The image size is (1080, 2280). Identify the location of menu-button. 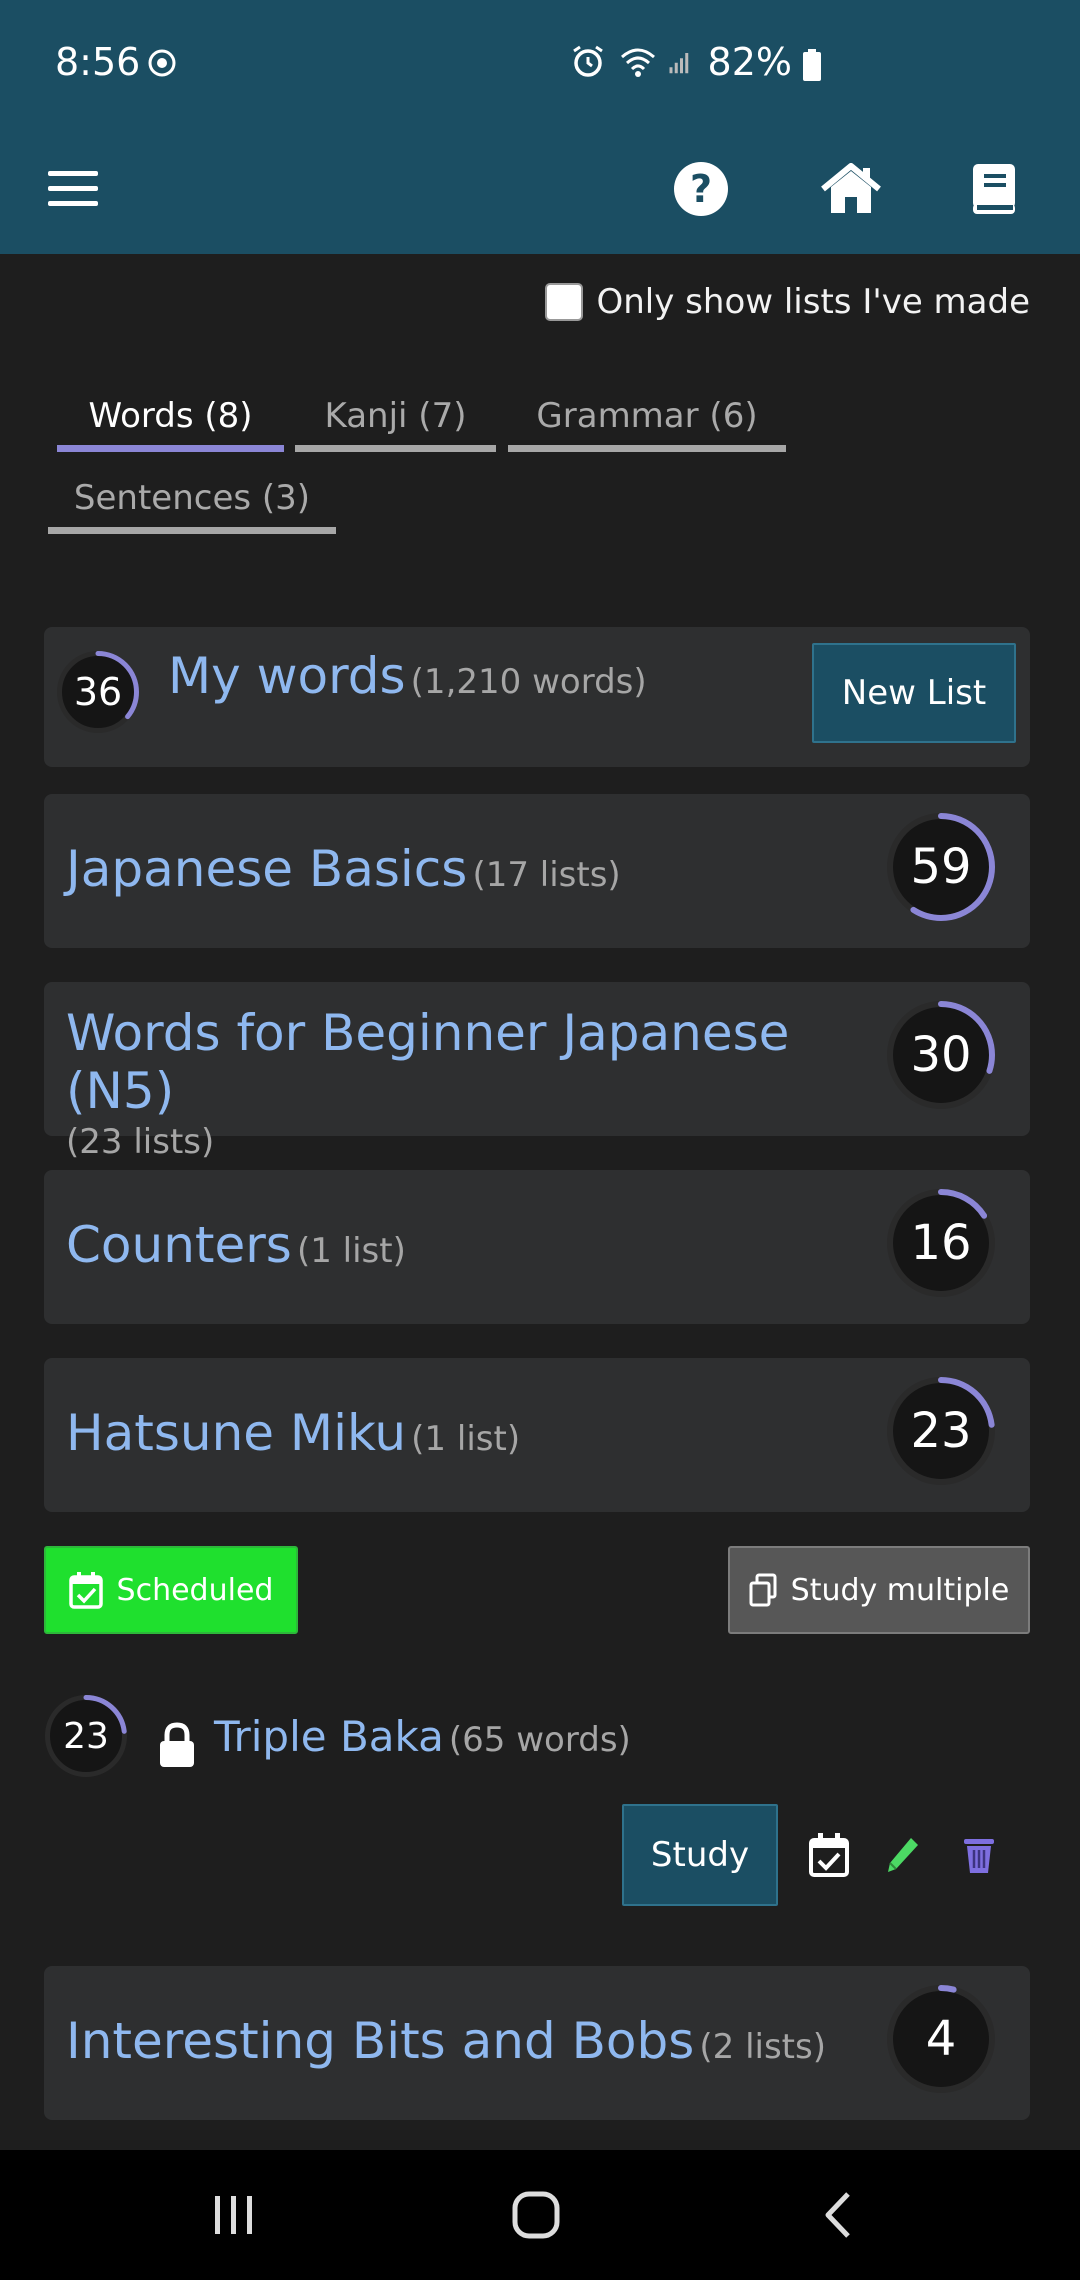
(73, 189).